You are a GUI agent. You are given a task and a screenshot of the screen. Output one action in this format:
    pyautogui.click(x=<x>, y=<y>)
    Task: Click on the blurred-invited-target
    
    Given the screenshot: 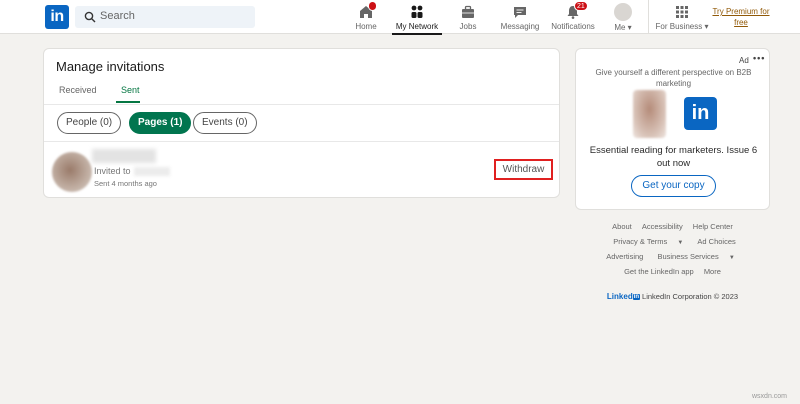 What is the action you would take?
    pyautogui.click(x=152, y=171)
    